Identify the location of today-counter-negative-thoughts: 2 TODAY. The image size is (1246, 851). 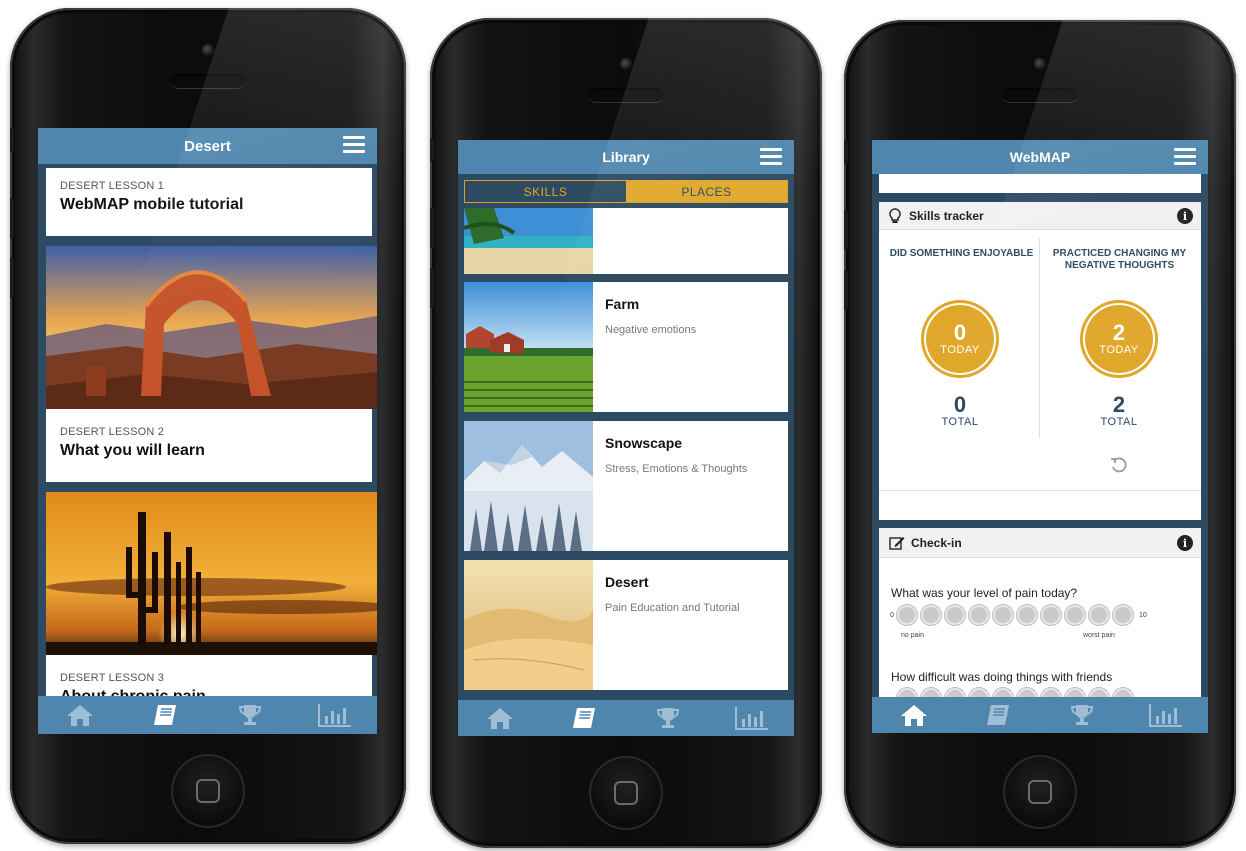
(1119, 339).